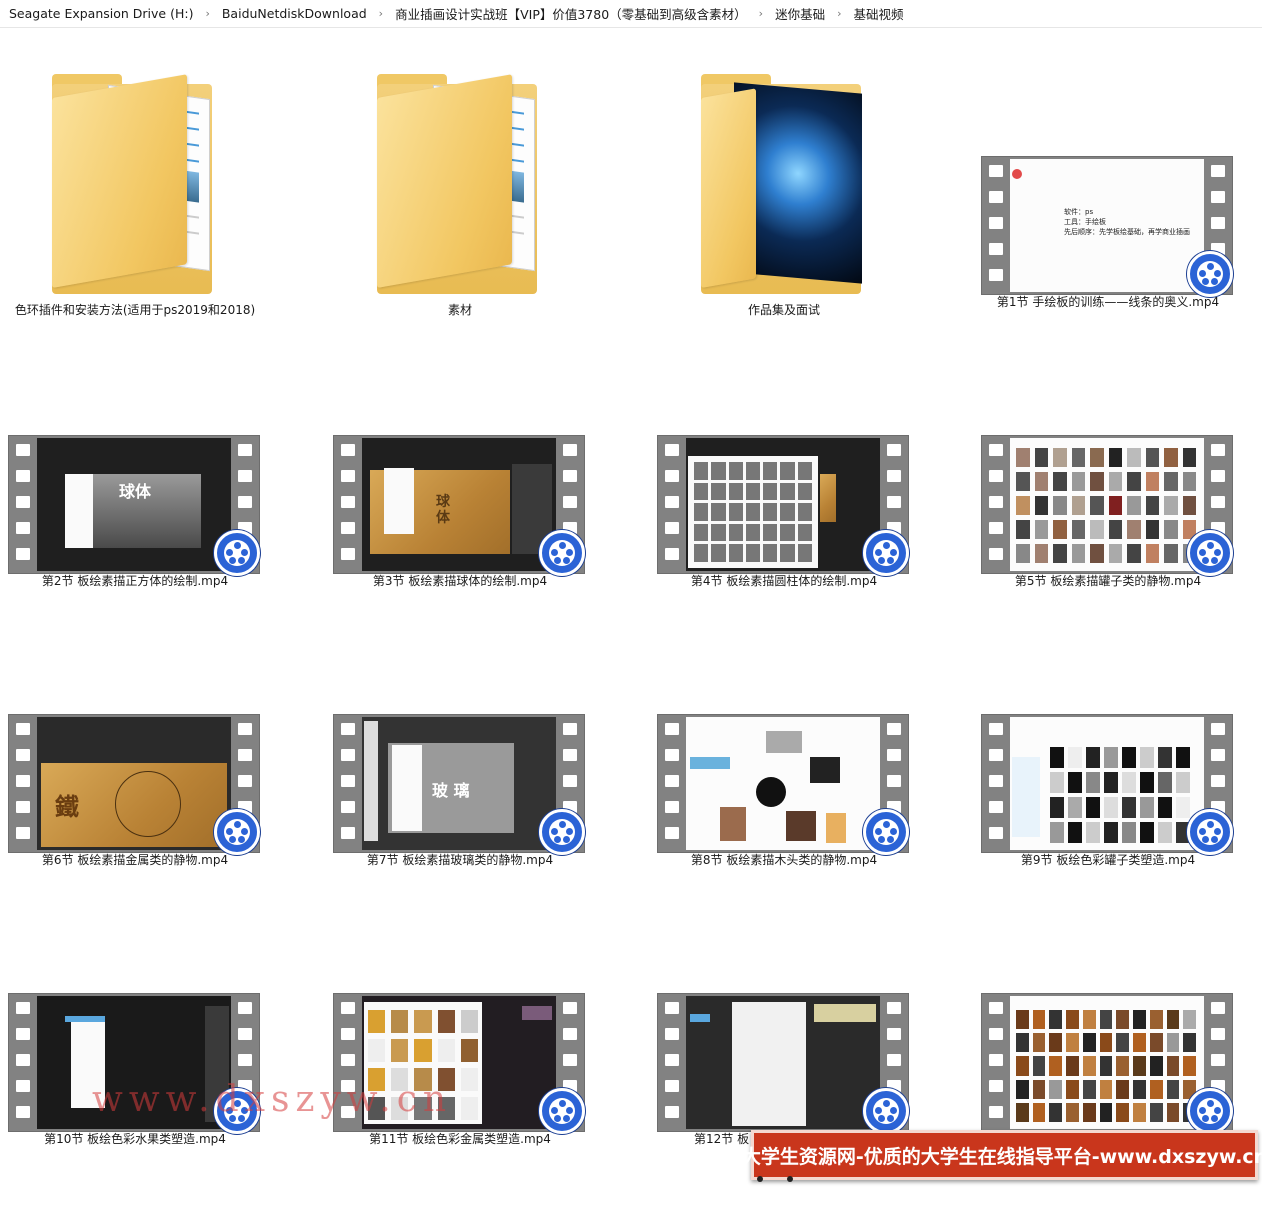 This screenshot has height=1228, width=1262. Describe the element at coordinates (460, 1139) in the screenshot. I see `item-label: 第11节 板绘色彩金属类塑造.mp4` at that location.